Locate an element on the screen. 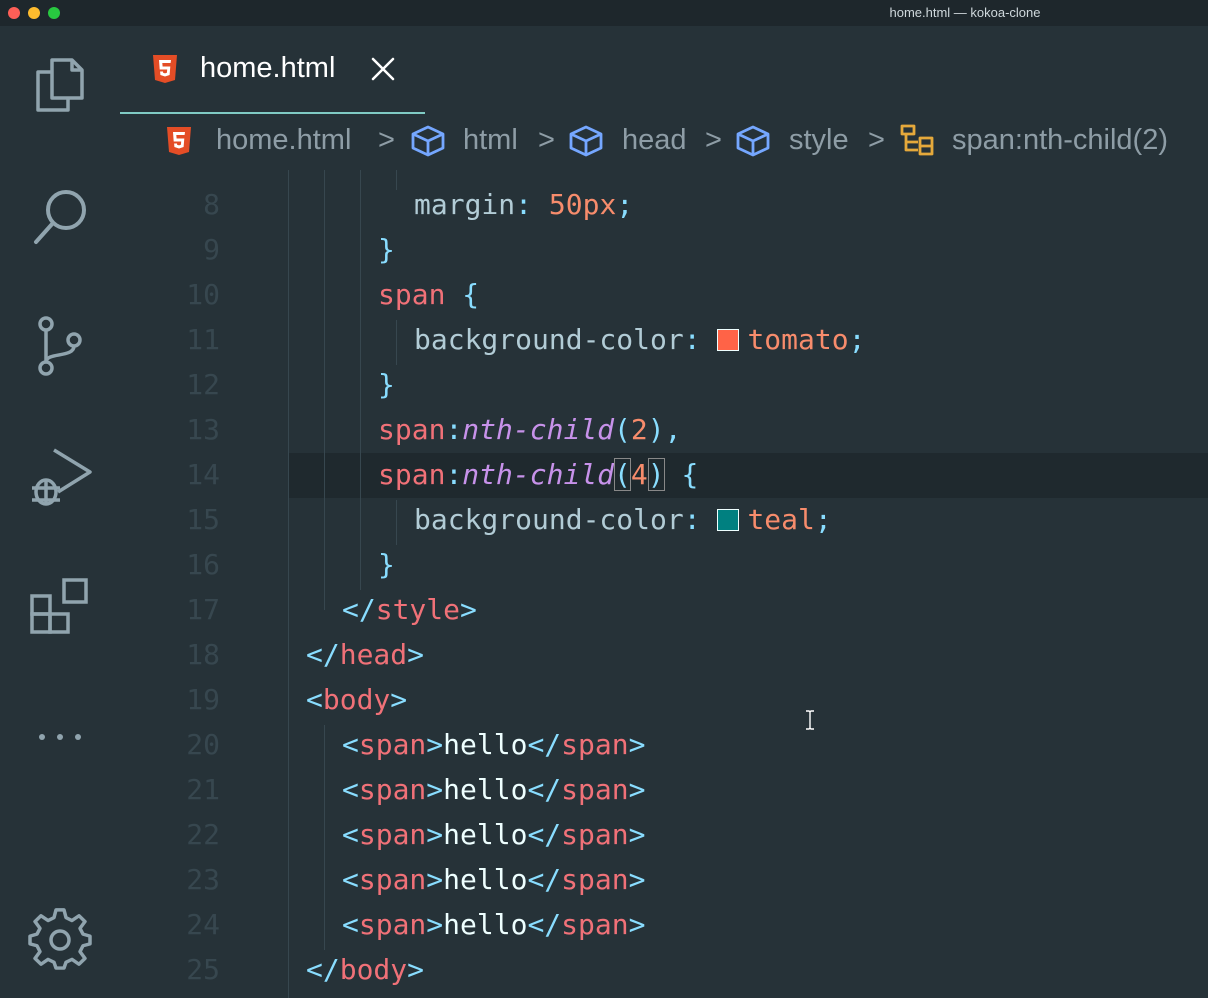 The image size is (1208, 998). line-number: 13 is located at coordinates (203, 429).